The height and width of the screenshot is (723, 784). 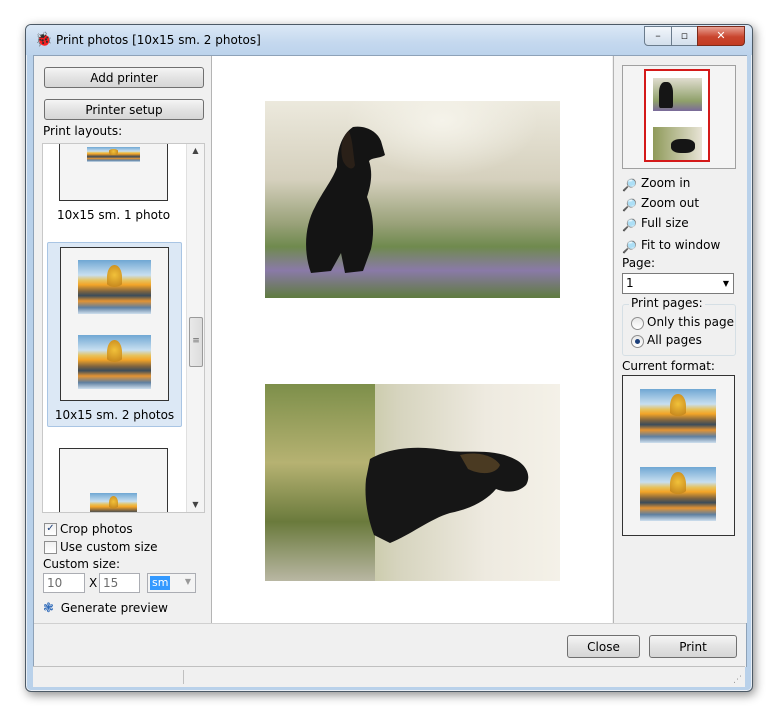 I want to click on fit-to-window-link: 🔎 Fit to window, so click(x=671, y=246).